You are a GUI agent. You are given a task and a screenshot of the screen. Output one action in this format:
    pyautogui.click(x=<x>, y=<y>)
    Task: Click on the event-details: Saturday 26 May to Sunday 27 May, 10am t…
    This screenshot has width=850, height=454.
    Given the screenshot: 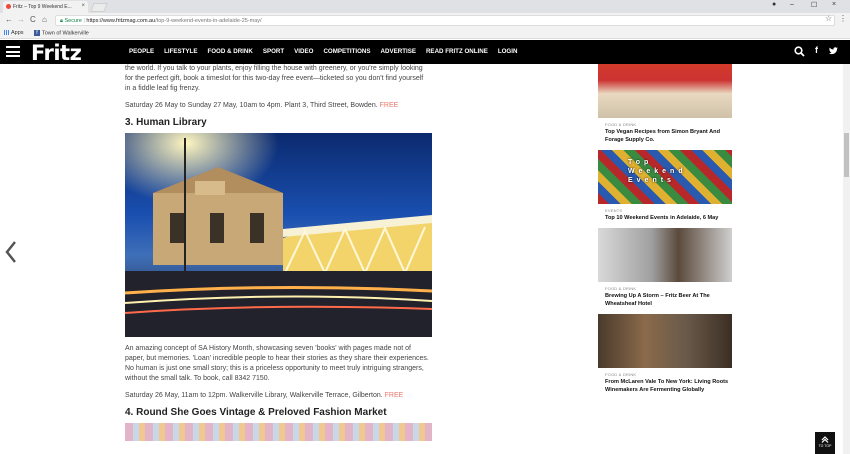 What is the action you would take?
    pyautogui.click(x=262, y=105)
    